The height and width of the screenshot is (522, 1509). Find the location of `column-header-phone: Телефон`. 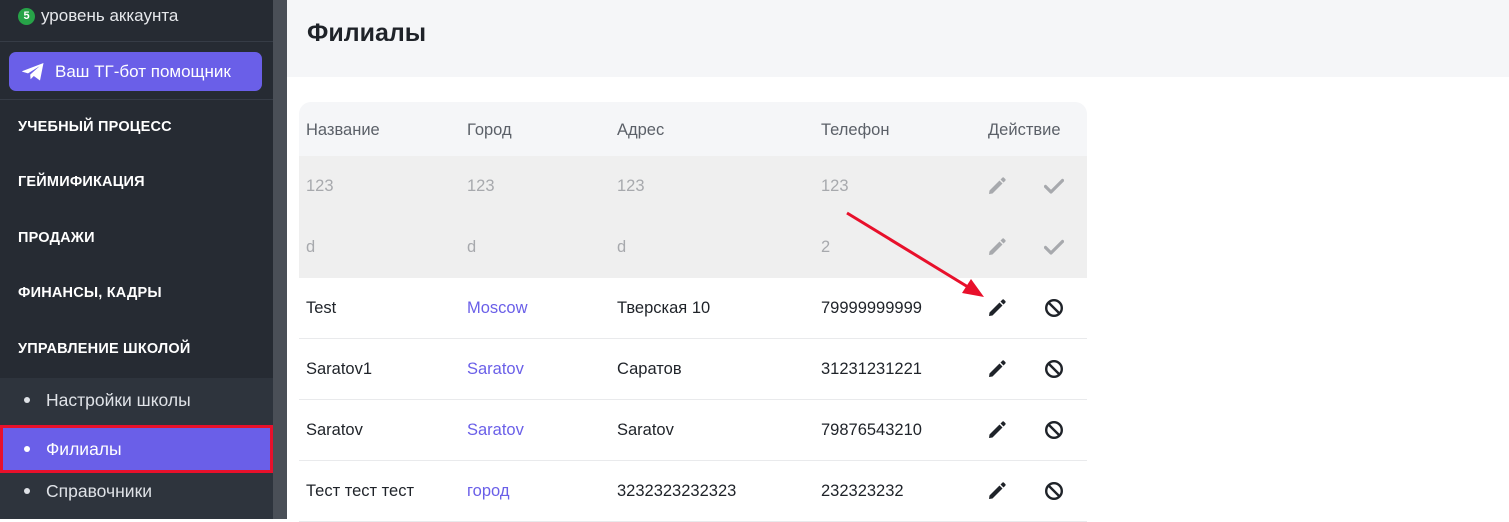

column-header-phone: Телефон is located at coordinates (855, 130).